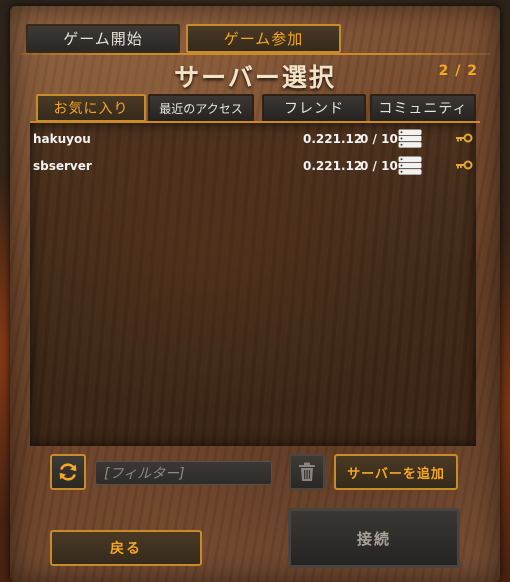  Describe the element at coordinates (91, 108) in the screenshot. I see `tab-favorites: お気に入り` at that location.